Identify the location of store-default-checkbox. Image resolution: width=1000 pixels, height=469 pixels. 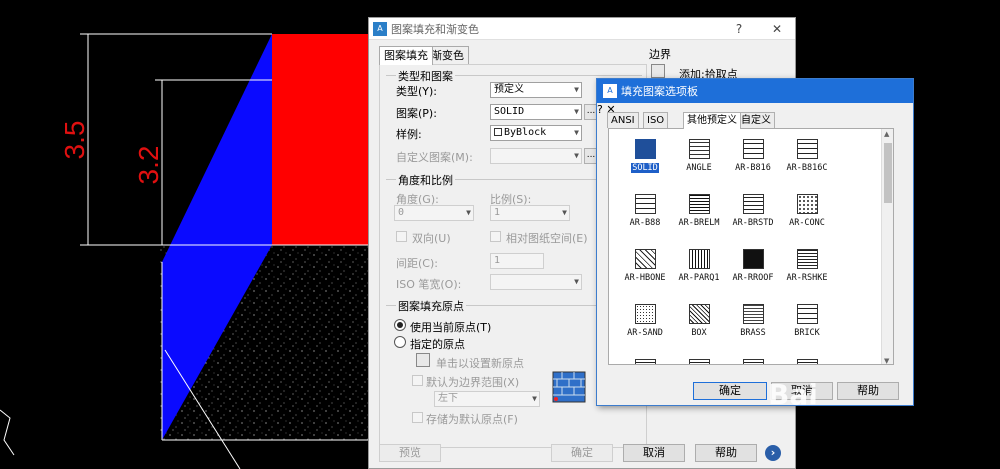
(417, 417).